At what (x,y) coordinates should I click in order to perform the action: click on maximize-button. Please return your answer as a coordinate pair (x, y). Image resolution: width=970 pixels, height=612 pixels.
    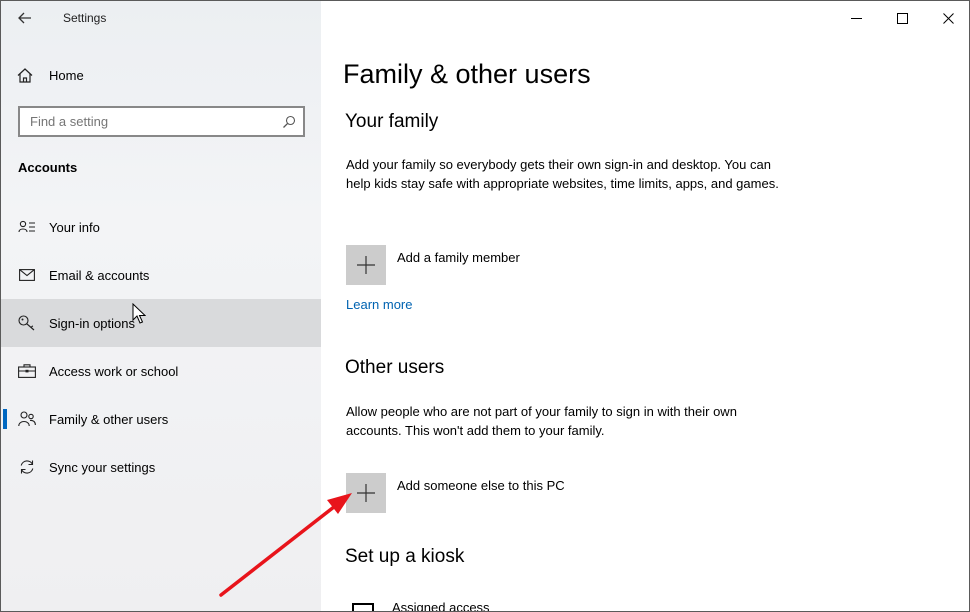
    Looking at the image, I should click on (902, 18).